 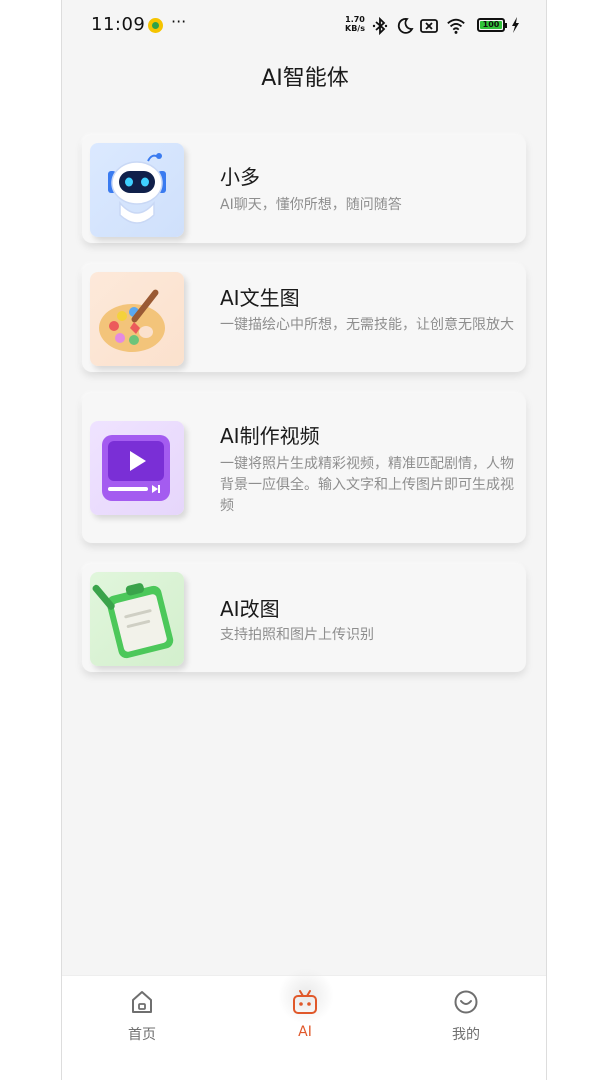 I want to click on video-icon, so click(x=137, y=468).